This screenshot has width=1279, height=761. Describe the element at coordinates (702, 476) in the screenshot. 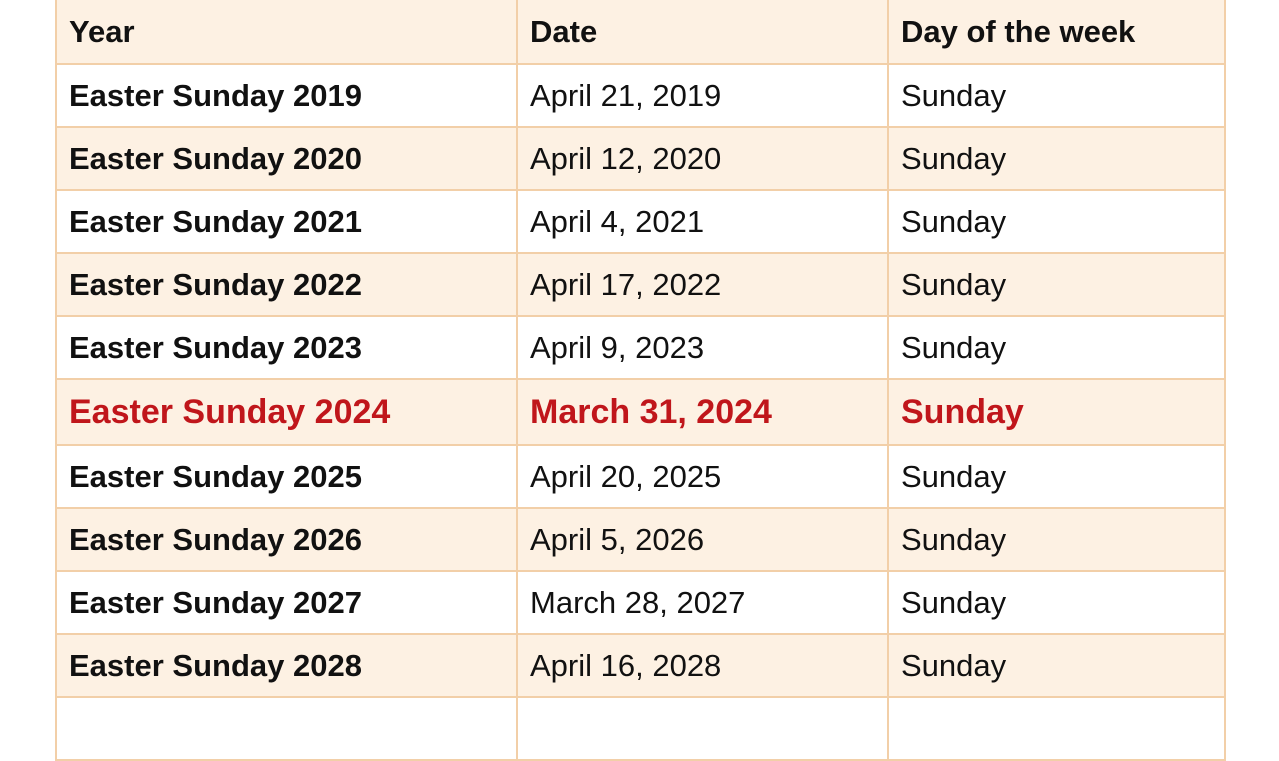

I see `date-cell: April 20, 2025` at that location.